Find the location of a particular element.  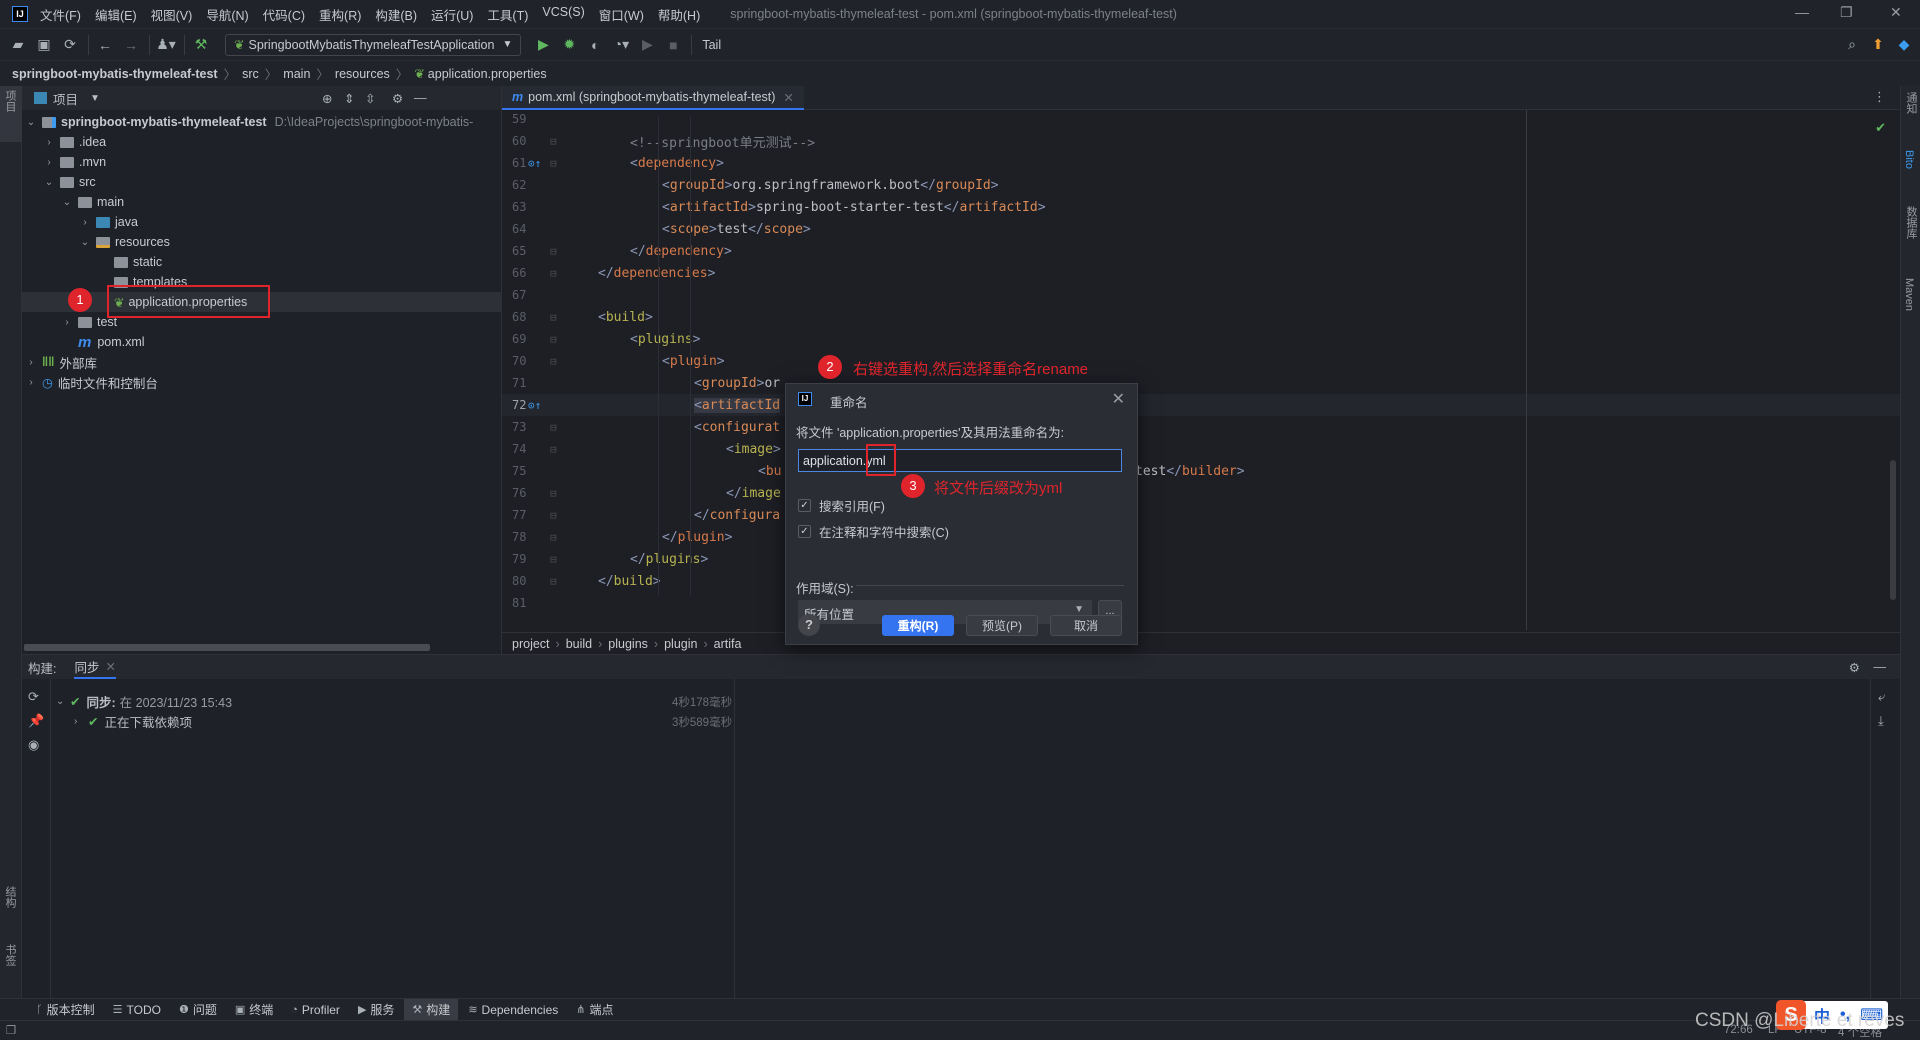

tree-item: › .mvn is located at coordinates (262, 162).